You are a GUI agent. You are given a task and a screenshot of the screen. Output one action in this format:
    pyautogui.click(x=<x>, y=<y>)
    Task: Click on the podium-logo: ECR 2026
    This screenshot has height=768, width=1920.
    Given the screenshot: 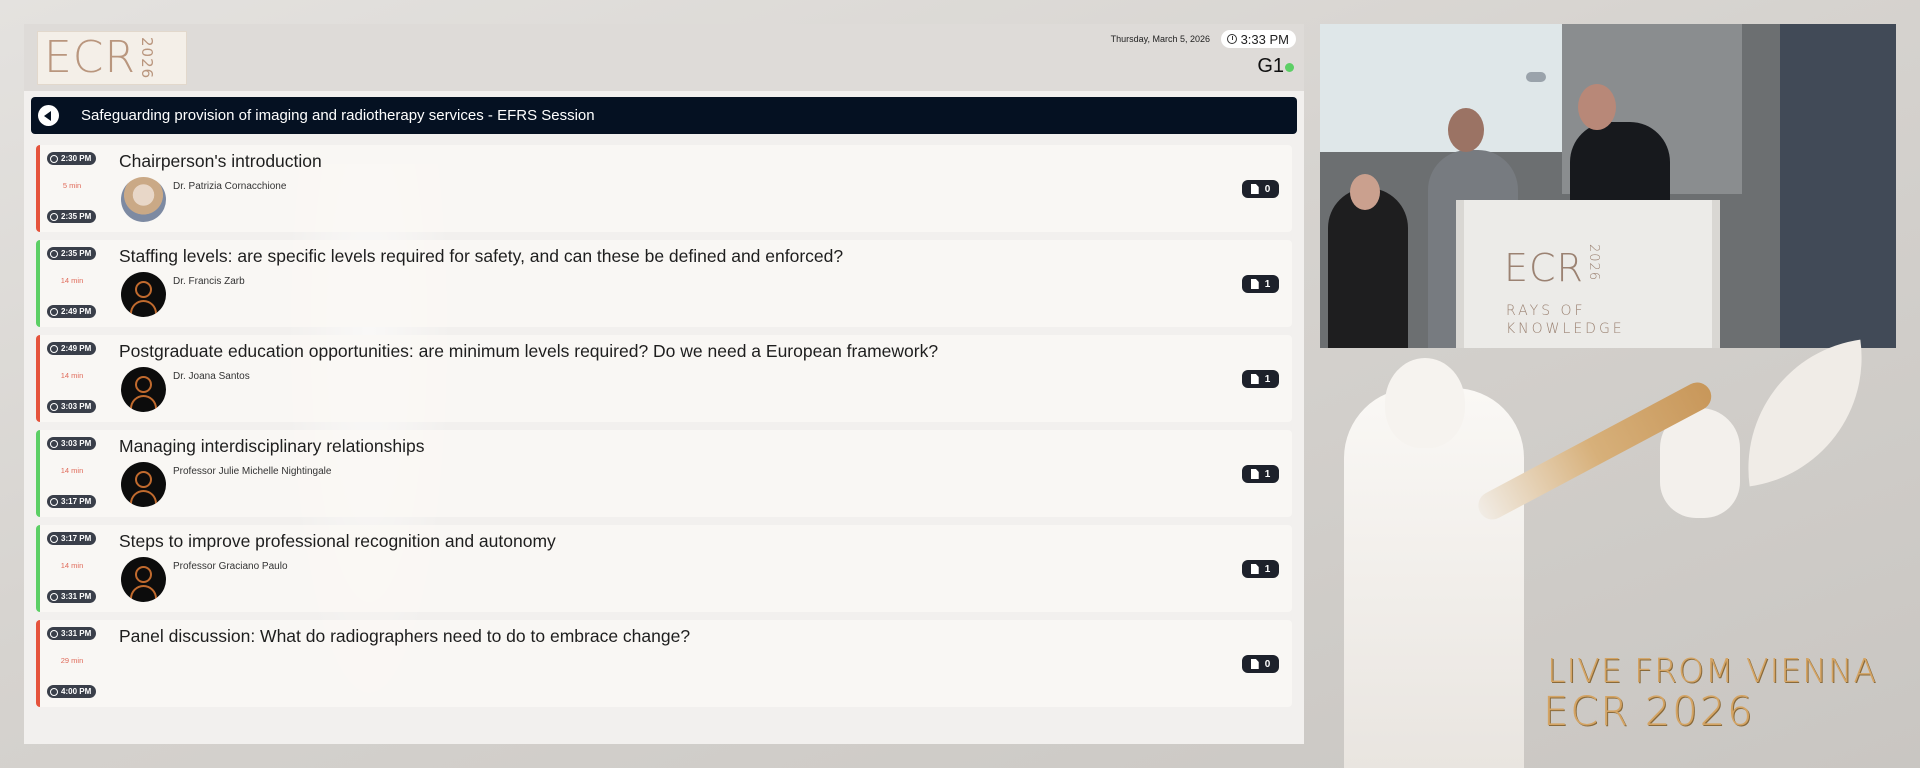 What is the action you would take?
    pyautogui.click(x=1552, y=267)
    